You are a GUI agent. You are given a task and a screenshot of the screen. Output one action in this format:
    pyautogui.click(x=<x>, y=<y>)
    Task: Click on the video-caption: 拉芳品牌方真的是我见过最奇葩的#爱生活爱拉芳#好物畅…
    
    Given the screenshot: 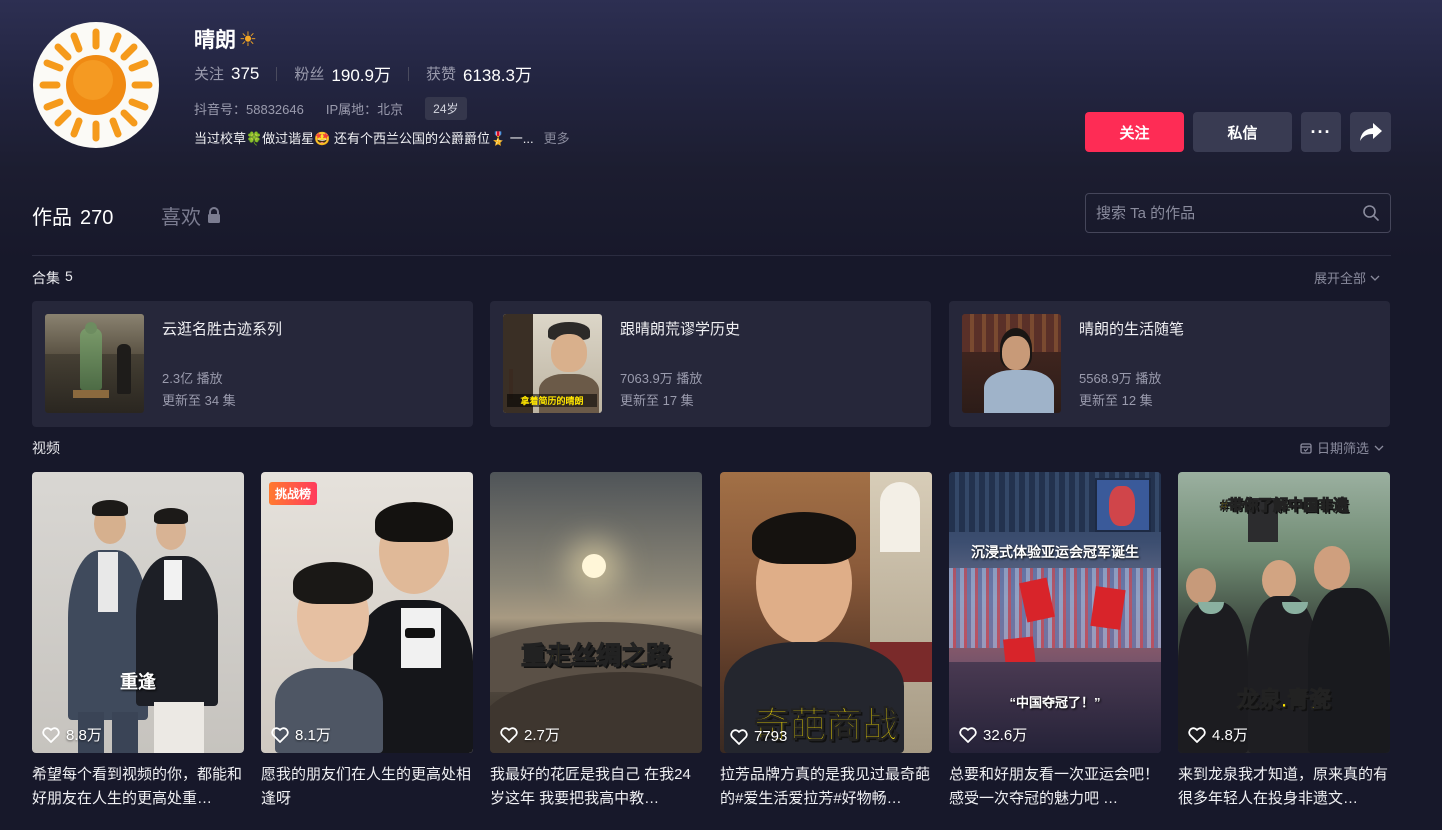 What is the action you would take?
    pyautogui.click(x=826, y=787)
    